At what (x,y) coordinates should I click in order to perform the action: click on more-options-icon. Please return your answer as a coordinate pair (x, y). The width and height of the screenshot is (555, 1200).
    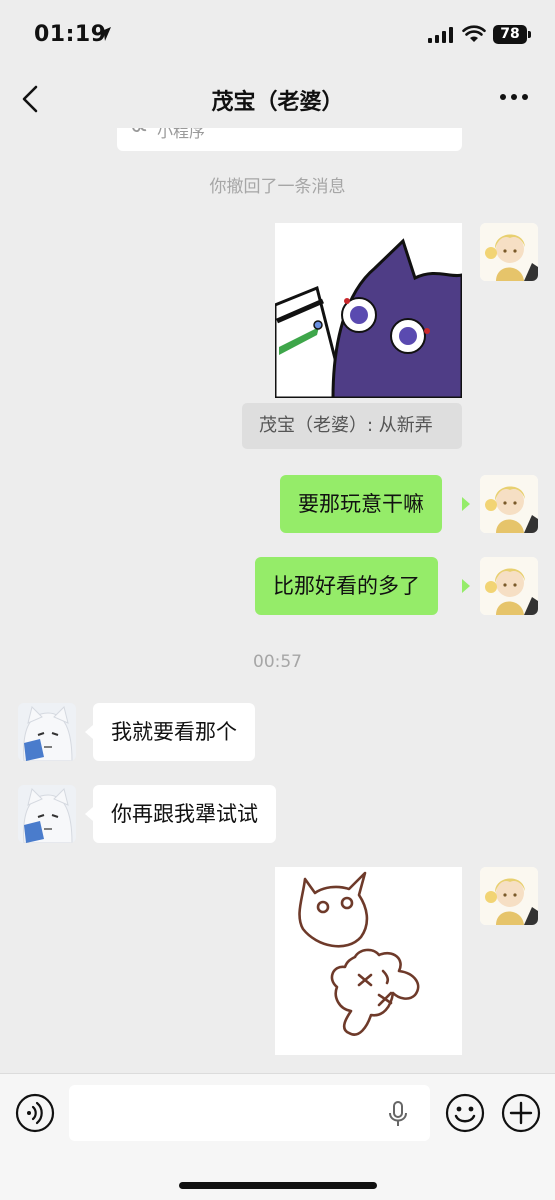
    Looking at the image, I should click on (514, 97).